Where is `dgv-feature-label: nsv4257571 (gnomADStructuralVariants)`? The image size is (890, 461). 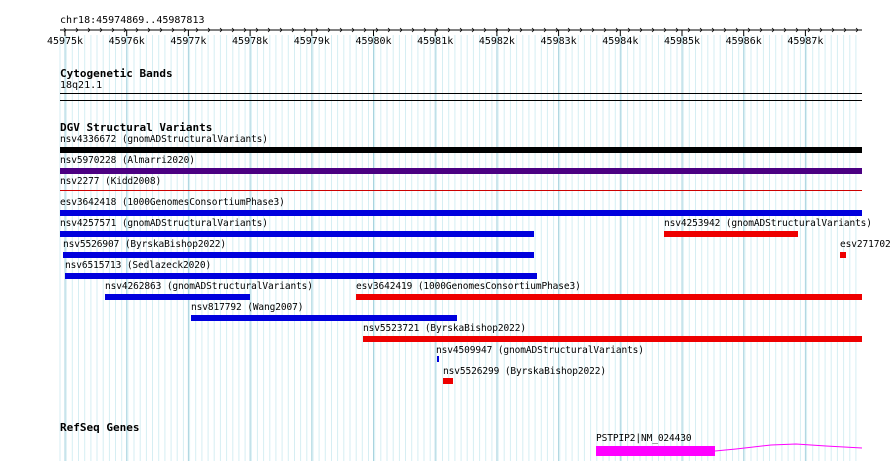 dgv-feature-label: nsv4257571 (gnomADStructuralVariants) is located at coordinates (164, 223).